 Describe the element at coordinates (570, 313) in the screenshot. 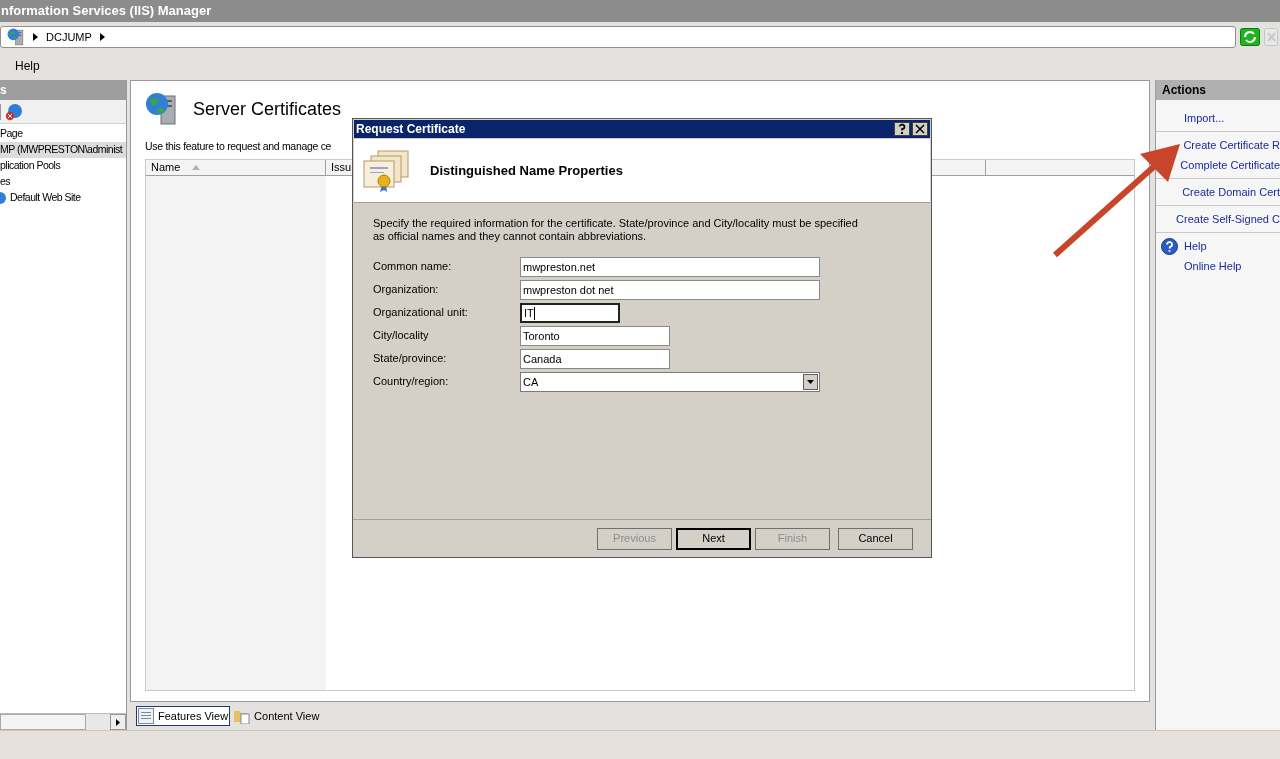

I see `text-field: IT` at that location.